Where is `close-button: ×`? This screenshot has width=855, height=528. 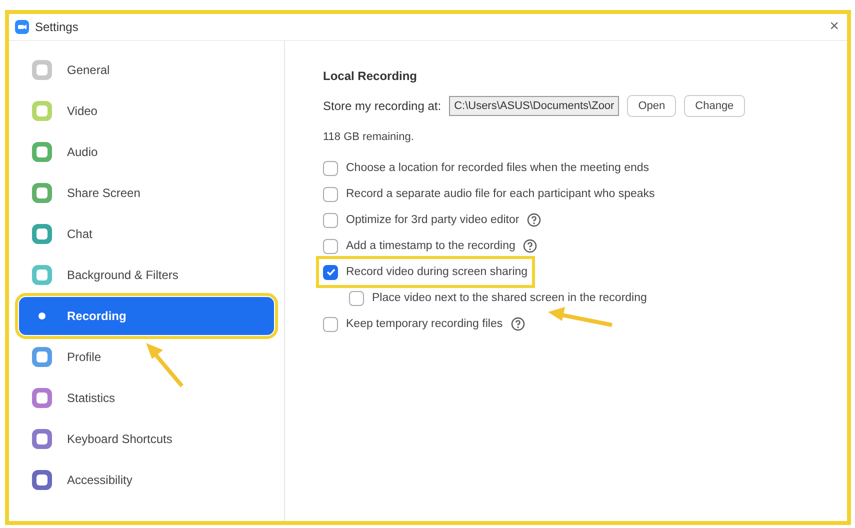
close-button: × is located at coordinates (834, 27).